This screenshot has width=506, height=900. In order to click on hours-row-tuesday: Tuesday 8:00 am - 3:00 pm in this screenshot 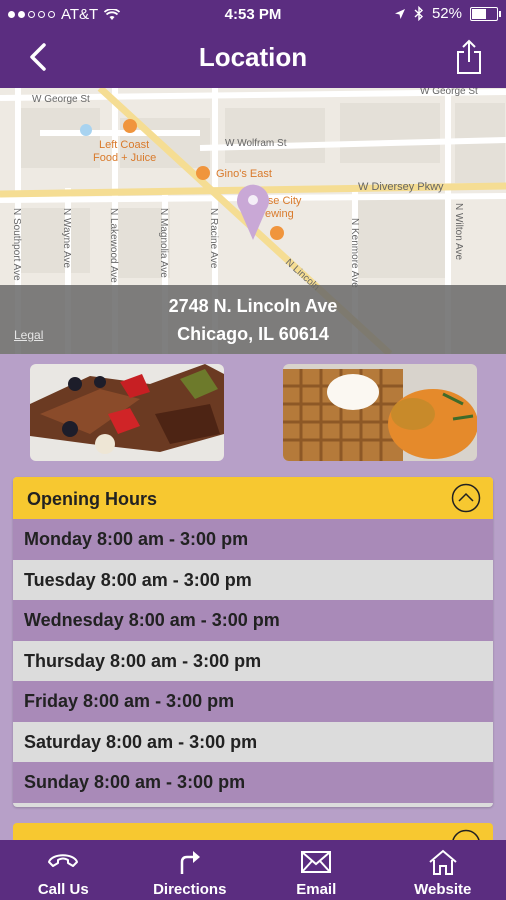, I will do `click(253, 579)`.